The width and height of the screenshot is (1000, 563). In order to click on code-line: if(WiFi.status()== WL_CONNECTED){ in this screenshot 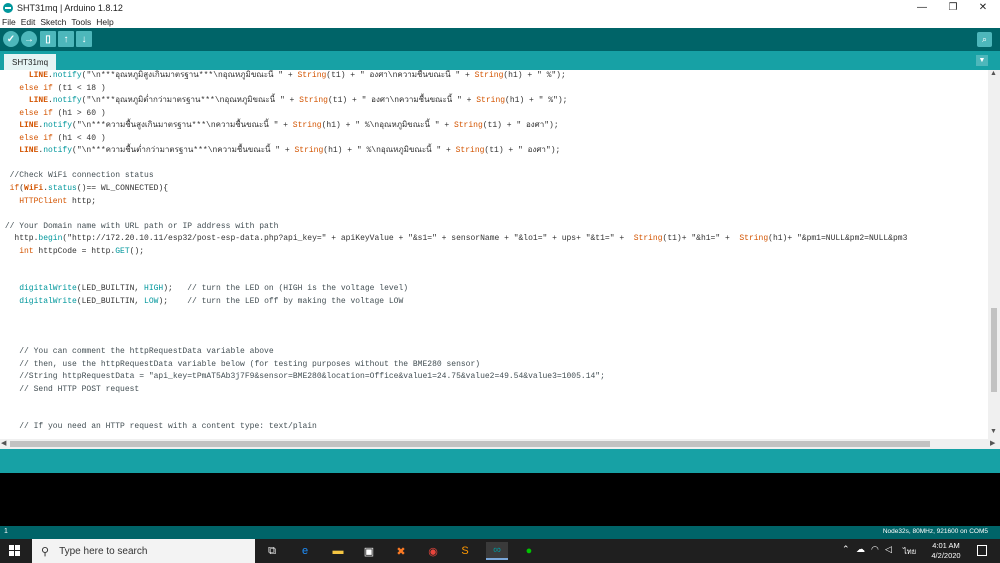, I will do `click(84, 189)`.